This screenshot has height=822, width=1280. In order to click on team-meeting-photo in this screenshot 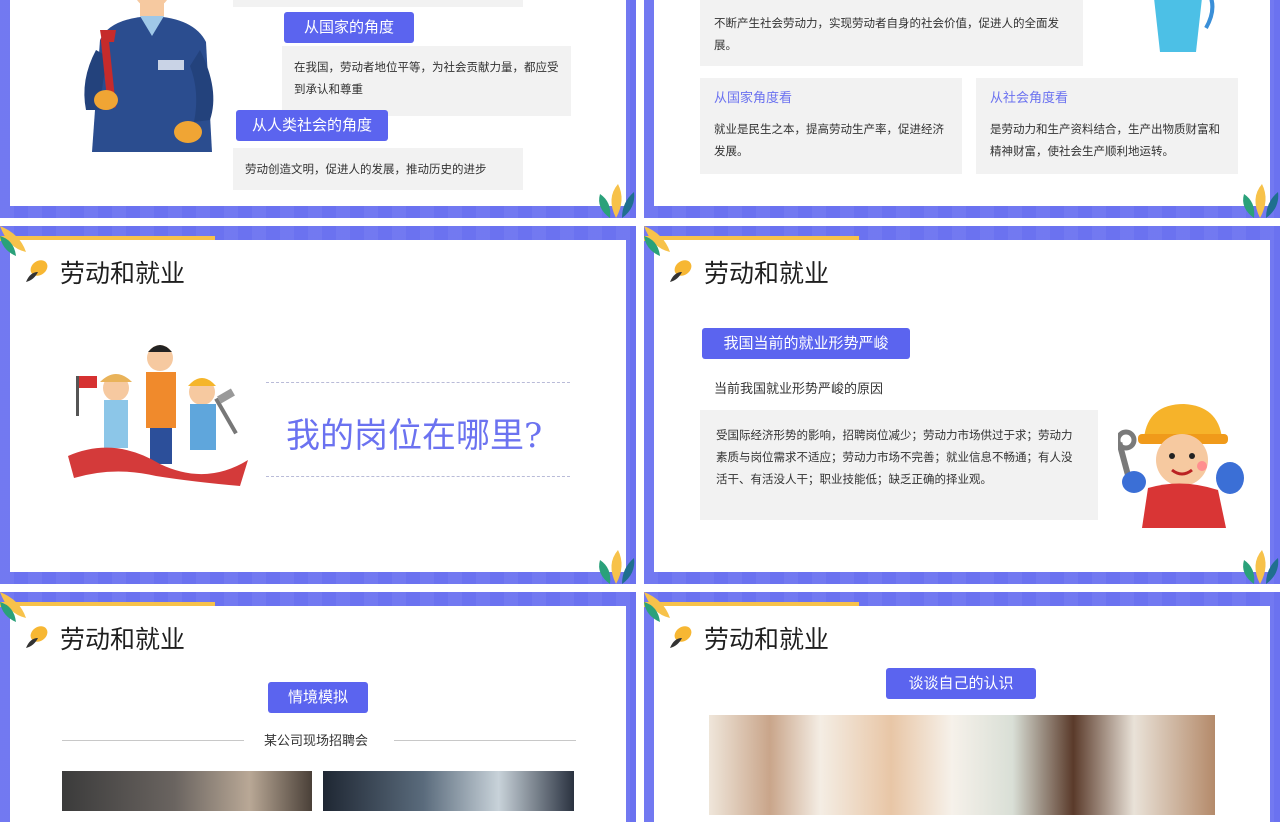, I will do `click(962, 765)`.